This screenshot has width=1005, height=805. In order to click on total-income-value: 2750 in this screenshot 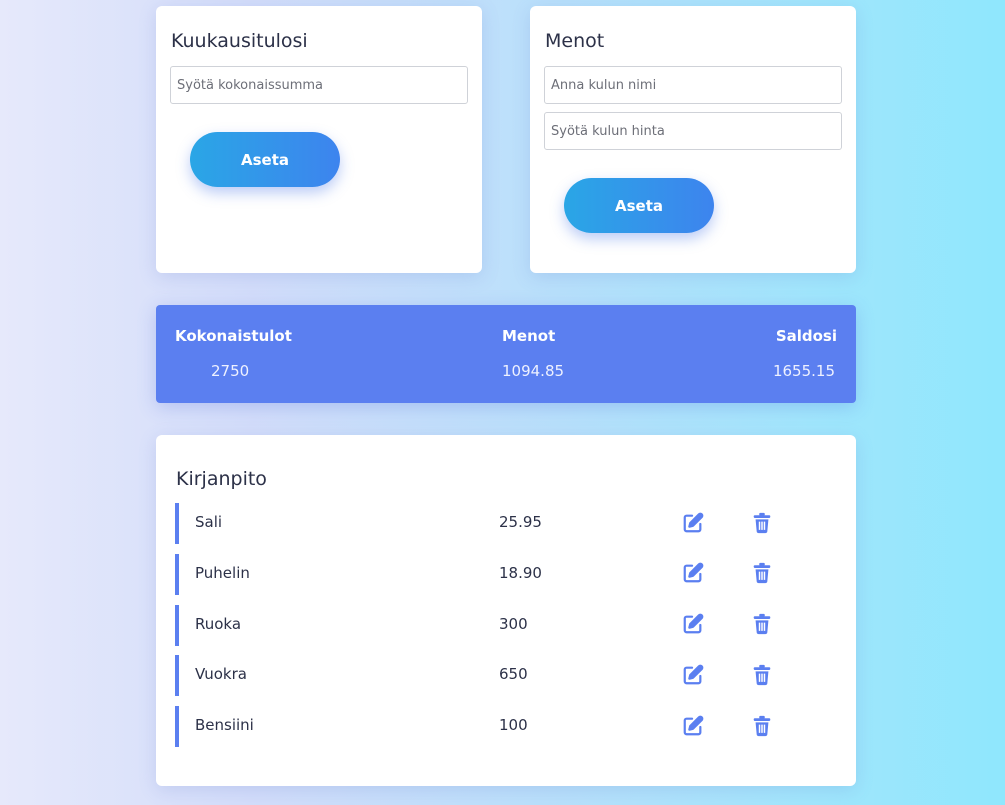, I will do `click(230, 371)`.